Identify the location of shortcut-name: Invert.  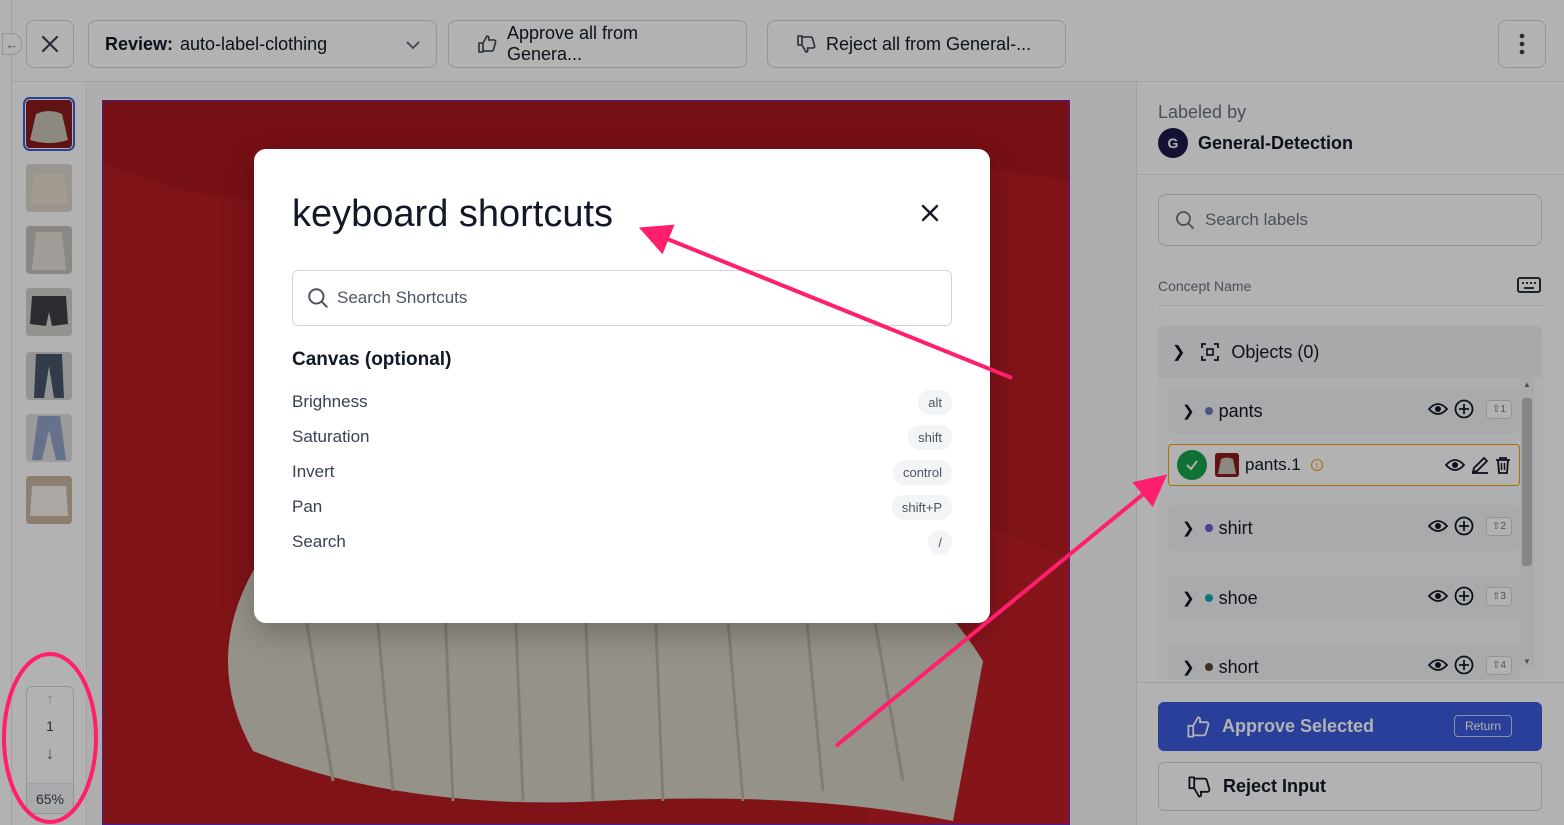
(313, 471).